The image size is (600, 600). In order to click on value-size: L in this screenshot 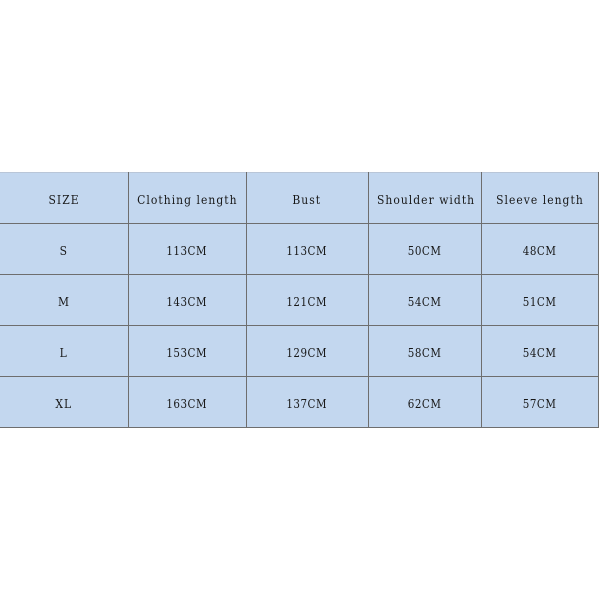, I will do `click(63, 352)`.